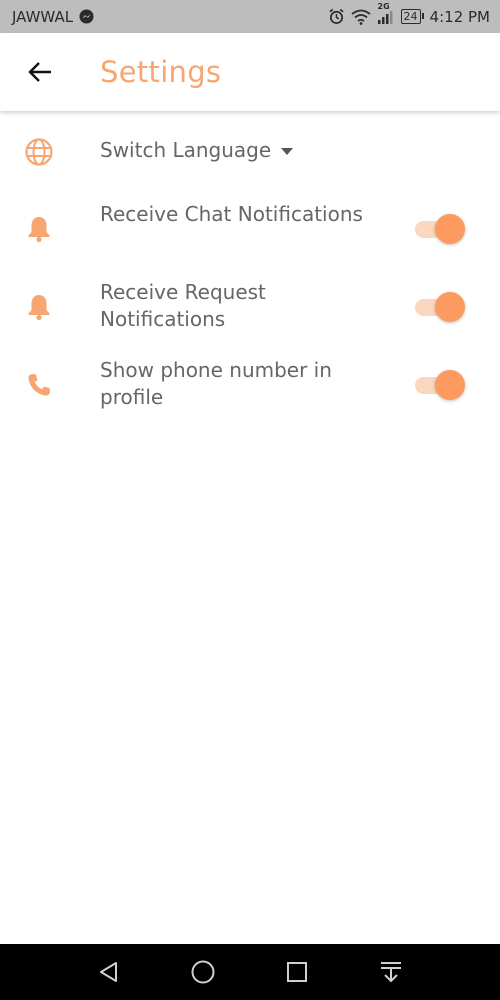  What do you see at coordinates (386, 13) in the screenshot?
I see `signal-icon: 2G` at bounding box center [386, 13].